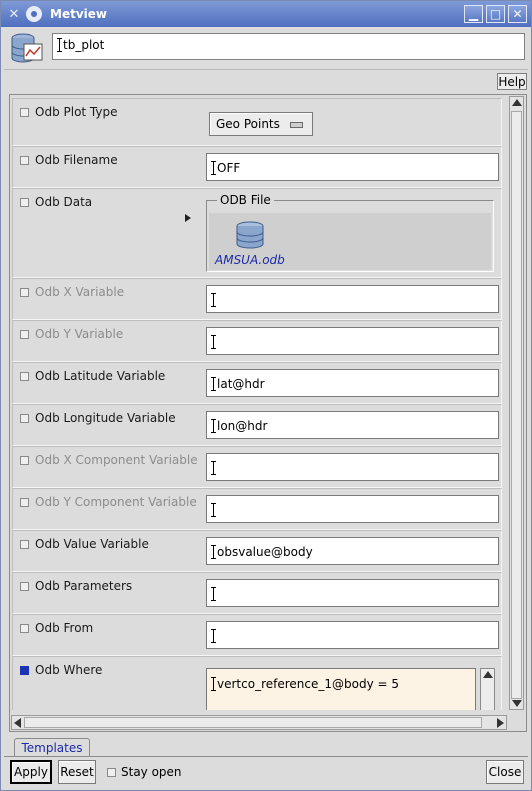 Image resolution: width=532 pixels, height=791 pixels. I want to click on param-label-odb-parameters: Odb Parameters, so click(84, 586).